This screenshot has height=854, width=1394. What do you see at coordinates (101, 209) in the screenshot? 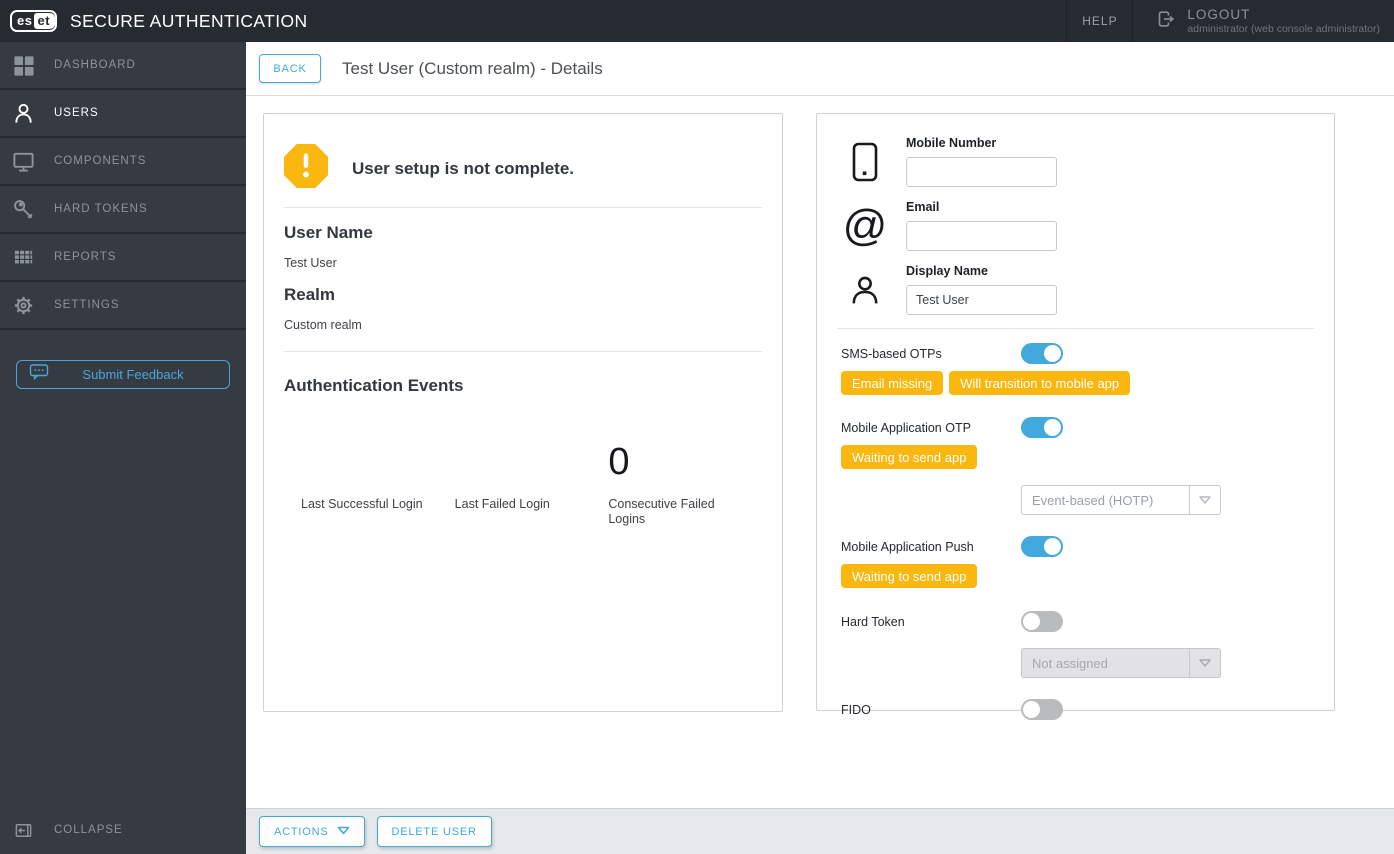
I see `sidebar-item-label: HARD TOKENS` at bounding box center [101, 209].